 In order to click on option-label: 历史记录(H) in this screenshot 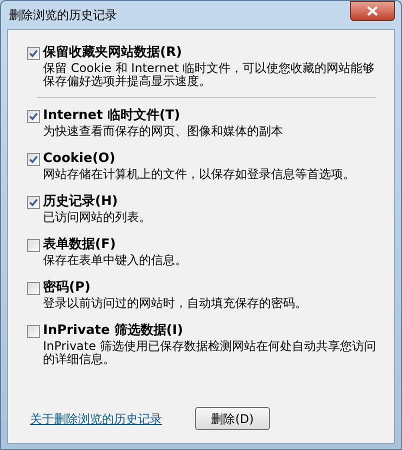, I will do `click(80, 202)`.